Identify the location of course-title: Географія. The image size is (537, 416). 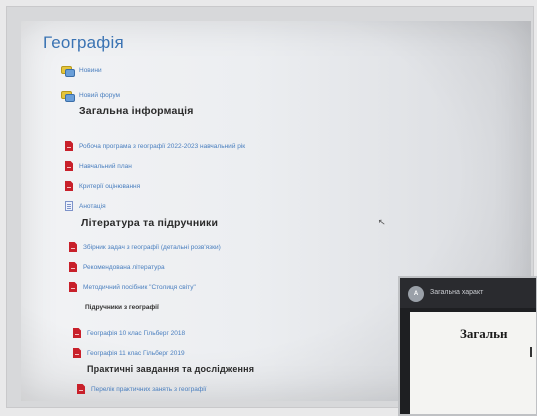
(83, 43).